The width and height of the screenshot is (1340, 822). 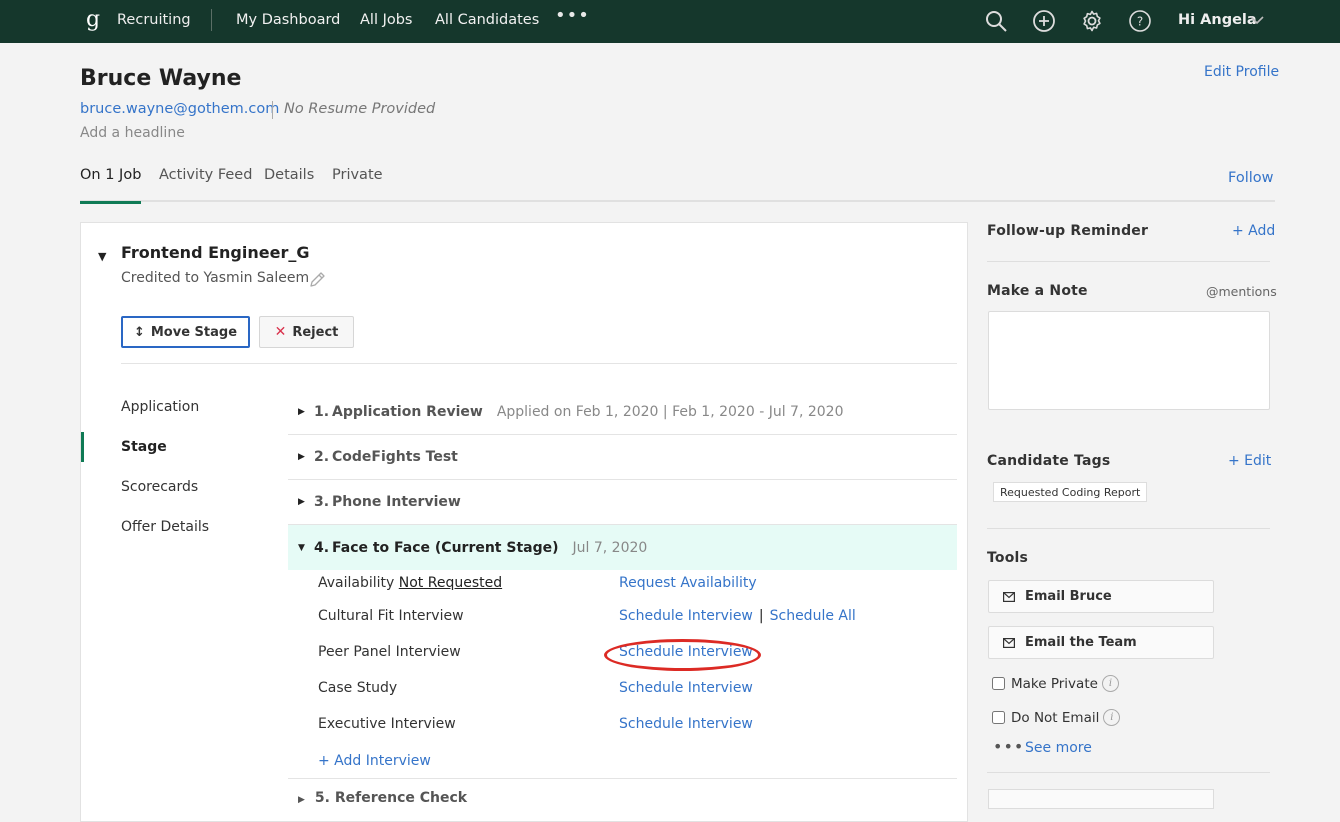 What do you see at coordinates (205, 184) in the screenshot?
I see `tab-activity-feed: Activity Feed` at bounding box center [205, 184].